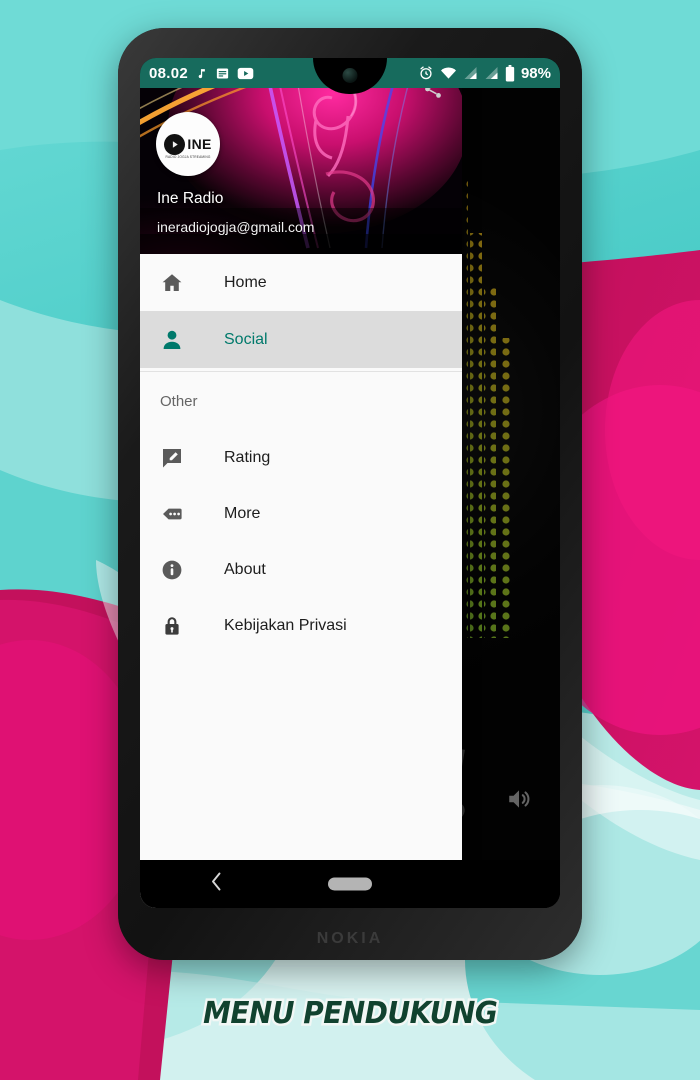 Image resolution: width=700 pixels, height=1080 pixels. I want to click on nav-home-pill, so click(350, 884).